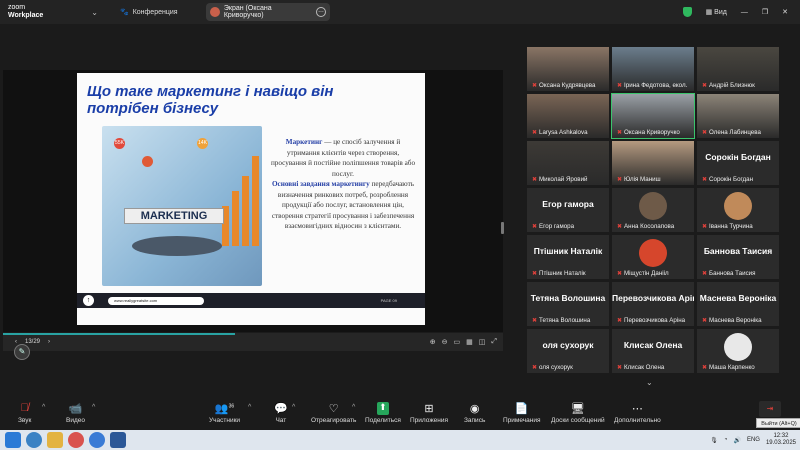 The image size is (800, 450). What do you see at coordinates (578, 413) in the screenshot?
I see `boards-button: 🖥 Доски сообщений` at bounding box center [578, 413].